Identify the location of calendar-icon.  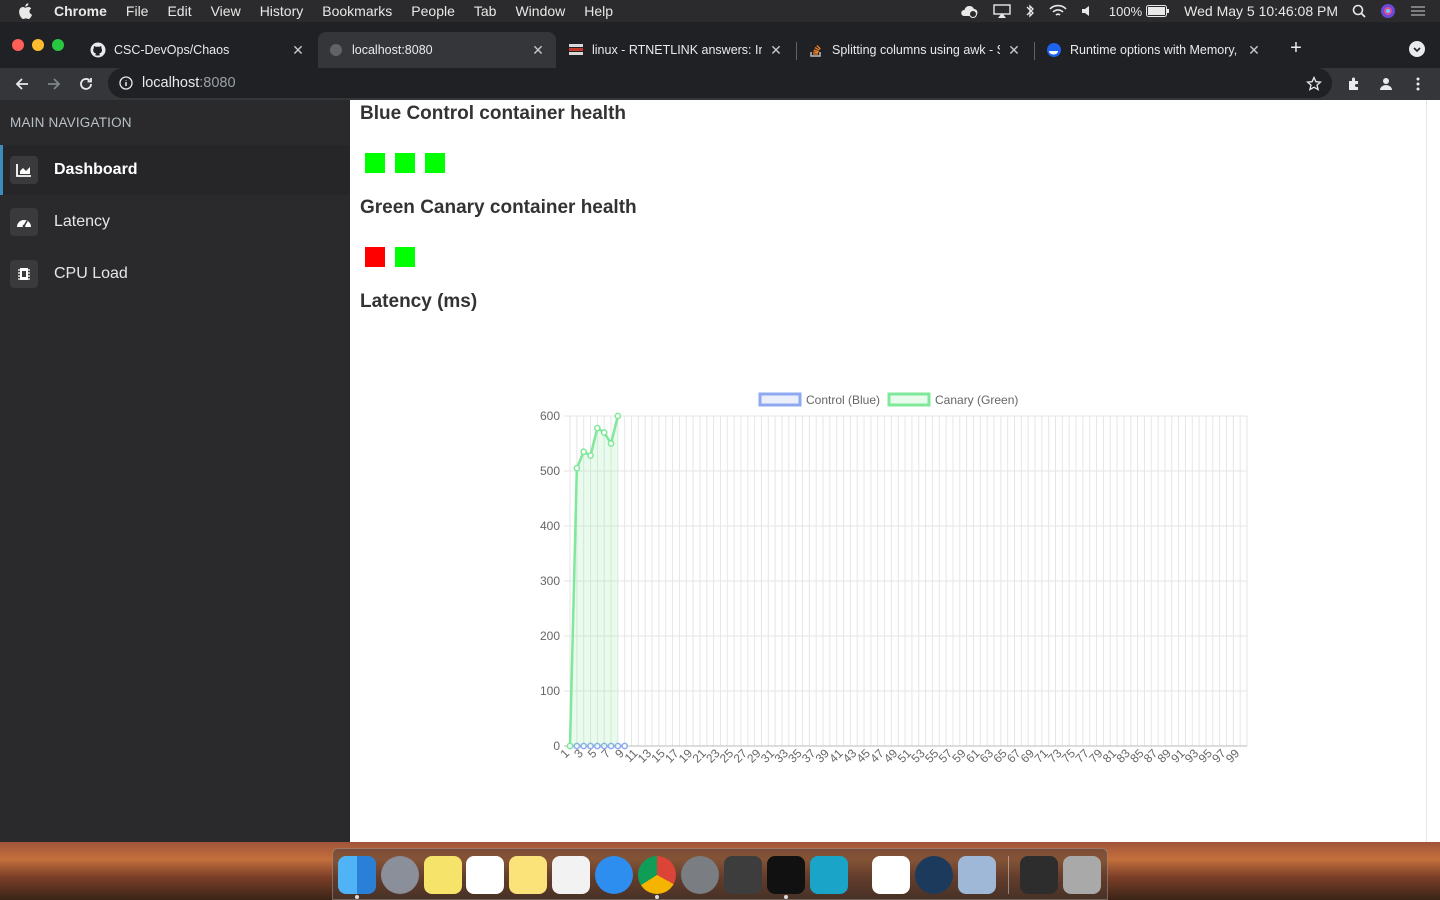
(485, 875).